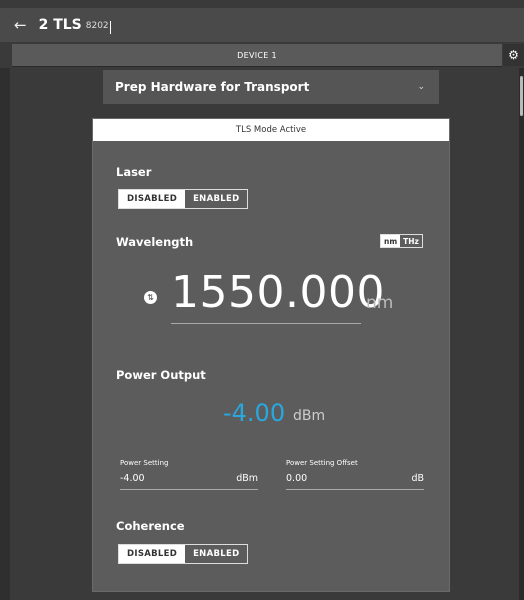 The width and height of the screenshot is (524, 600). I want to click on laser-toggle: DISABLED ENABLED, so click(183, 199).